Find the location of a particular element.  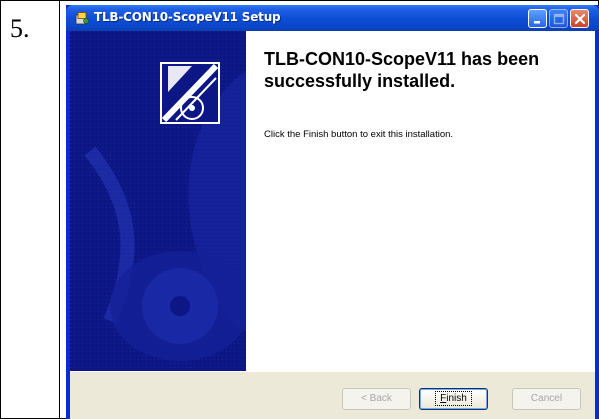

back-button-label: < Back is located at coordinates (376, 398).